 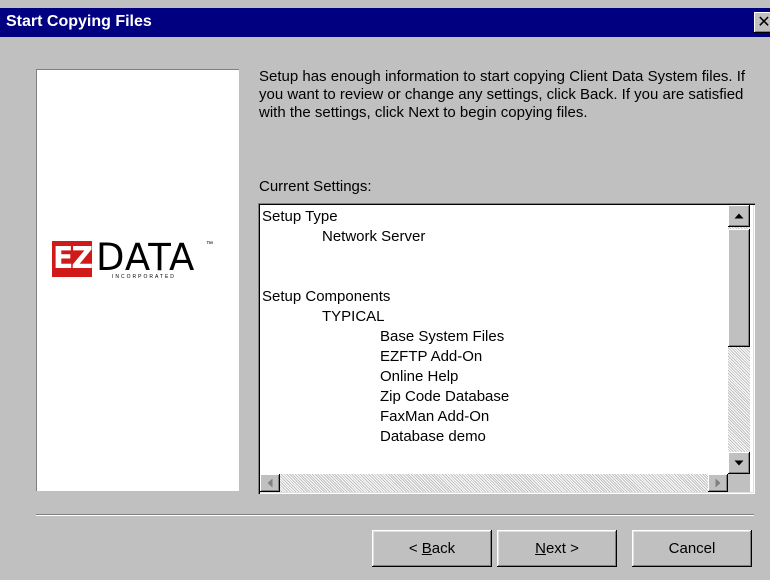 I want to click on settings-line: Base System Files, so click(x=442, y=336).